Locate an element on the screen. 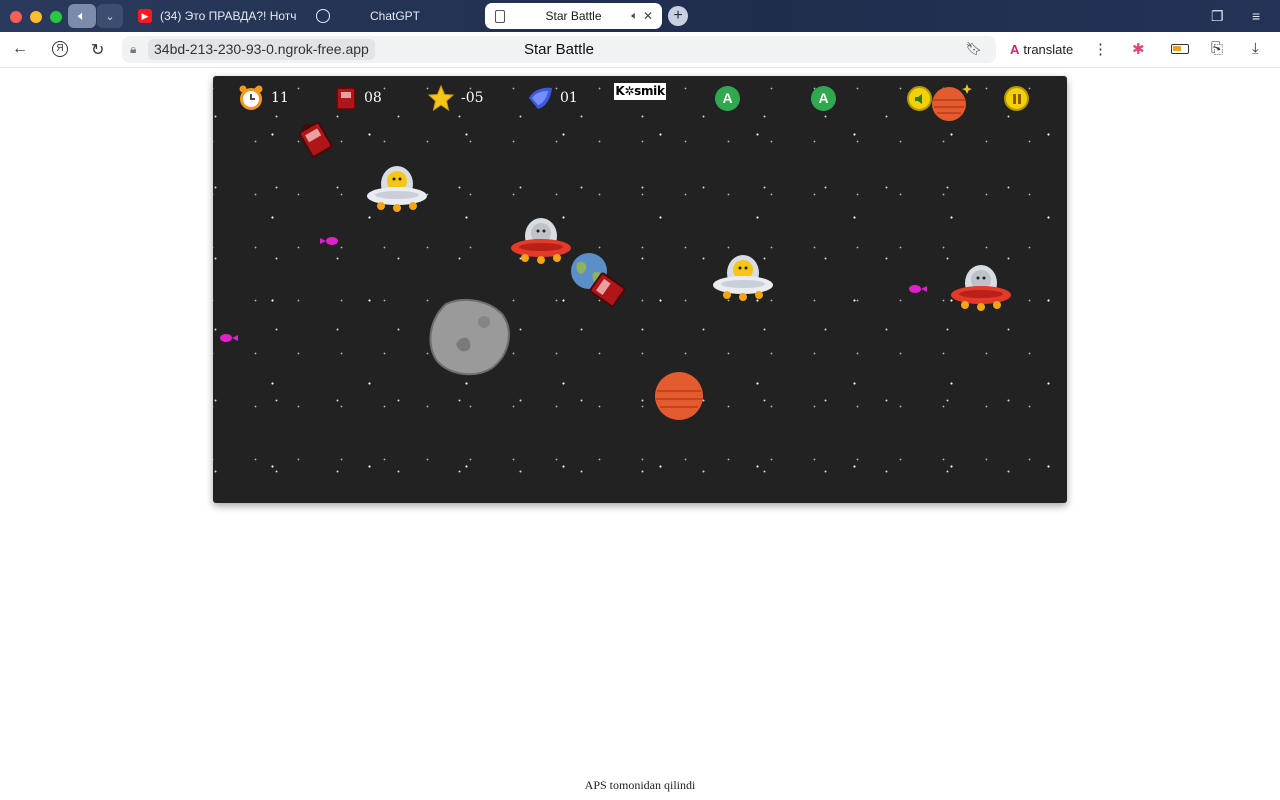 This screenshot has width=1280, height=800. page-title: Star Battle is located at coordinates (559, 49).